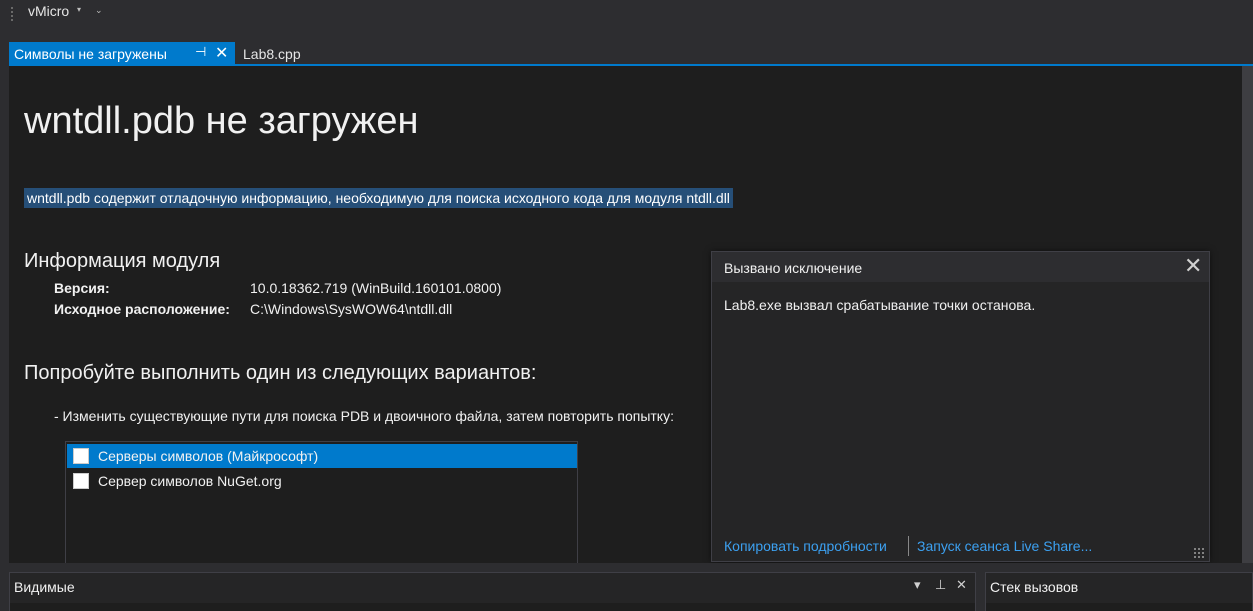  Describe the element at coordinates (12, 14) in the screenshot. I see `toolbar-grip` at that location.